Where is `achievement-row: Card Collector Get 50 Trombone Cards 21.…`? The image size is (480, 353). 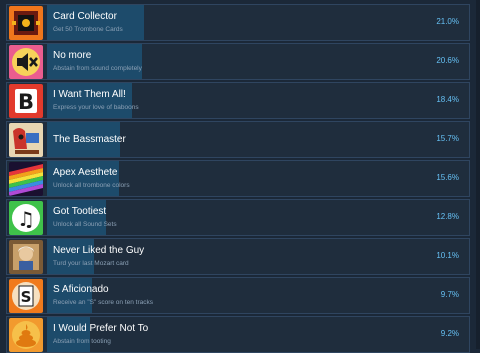 achievement-row: Card Collector Get 50 Trombone Cards 21.… is located at coordinates (238, 22).